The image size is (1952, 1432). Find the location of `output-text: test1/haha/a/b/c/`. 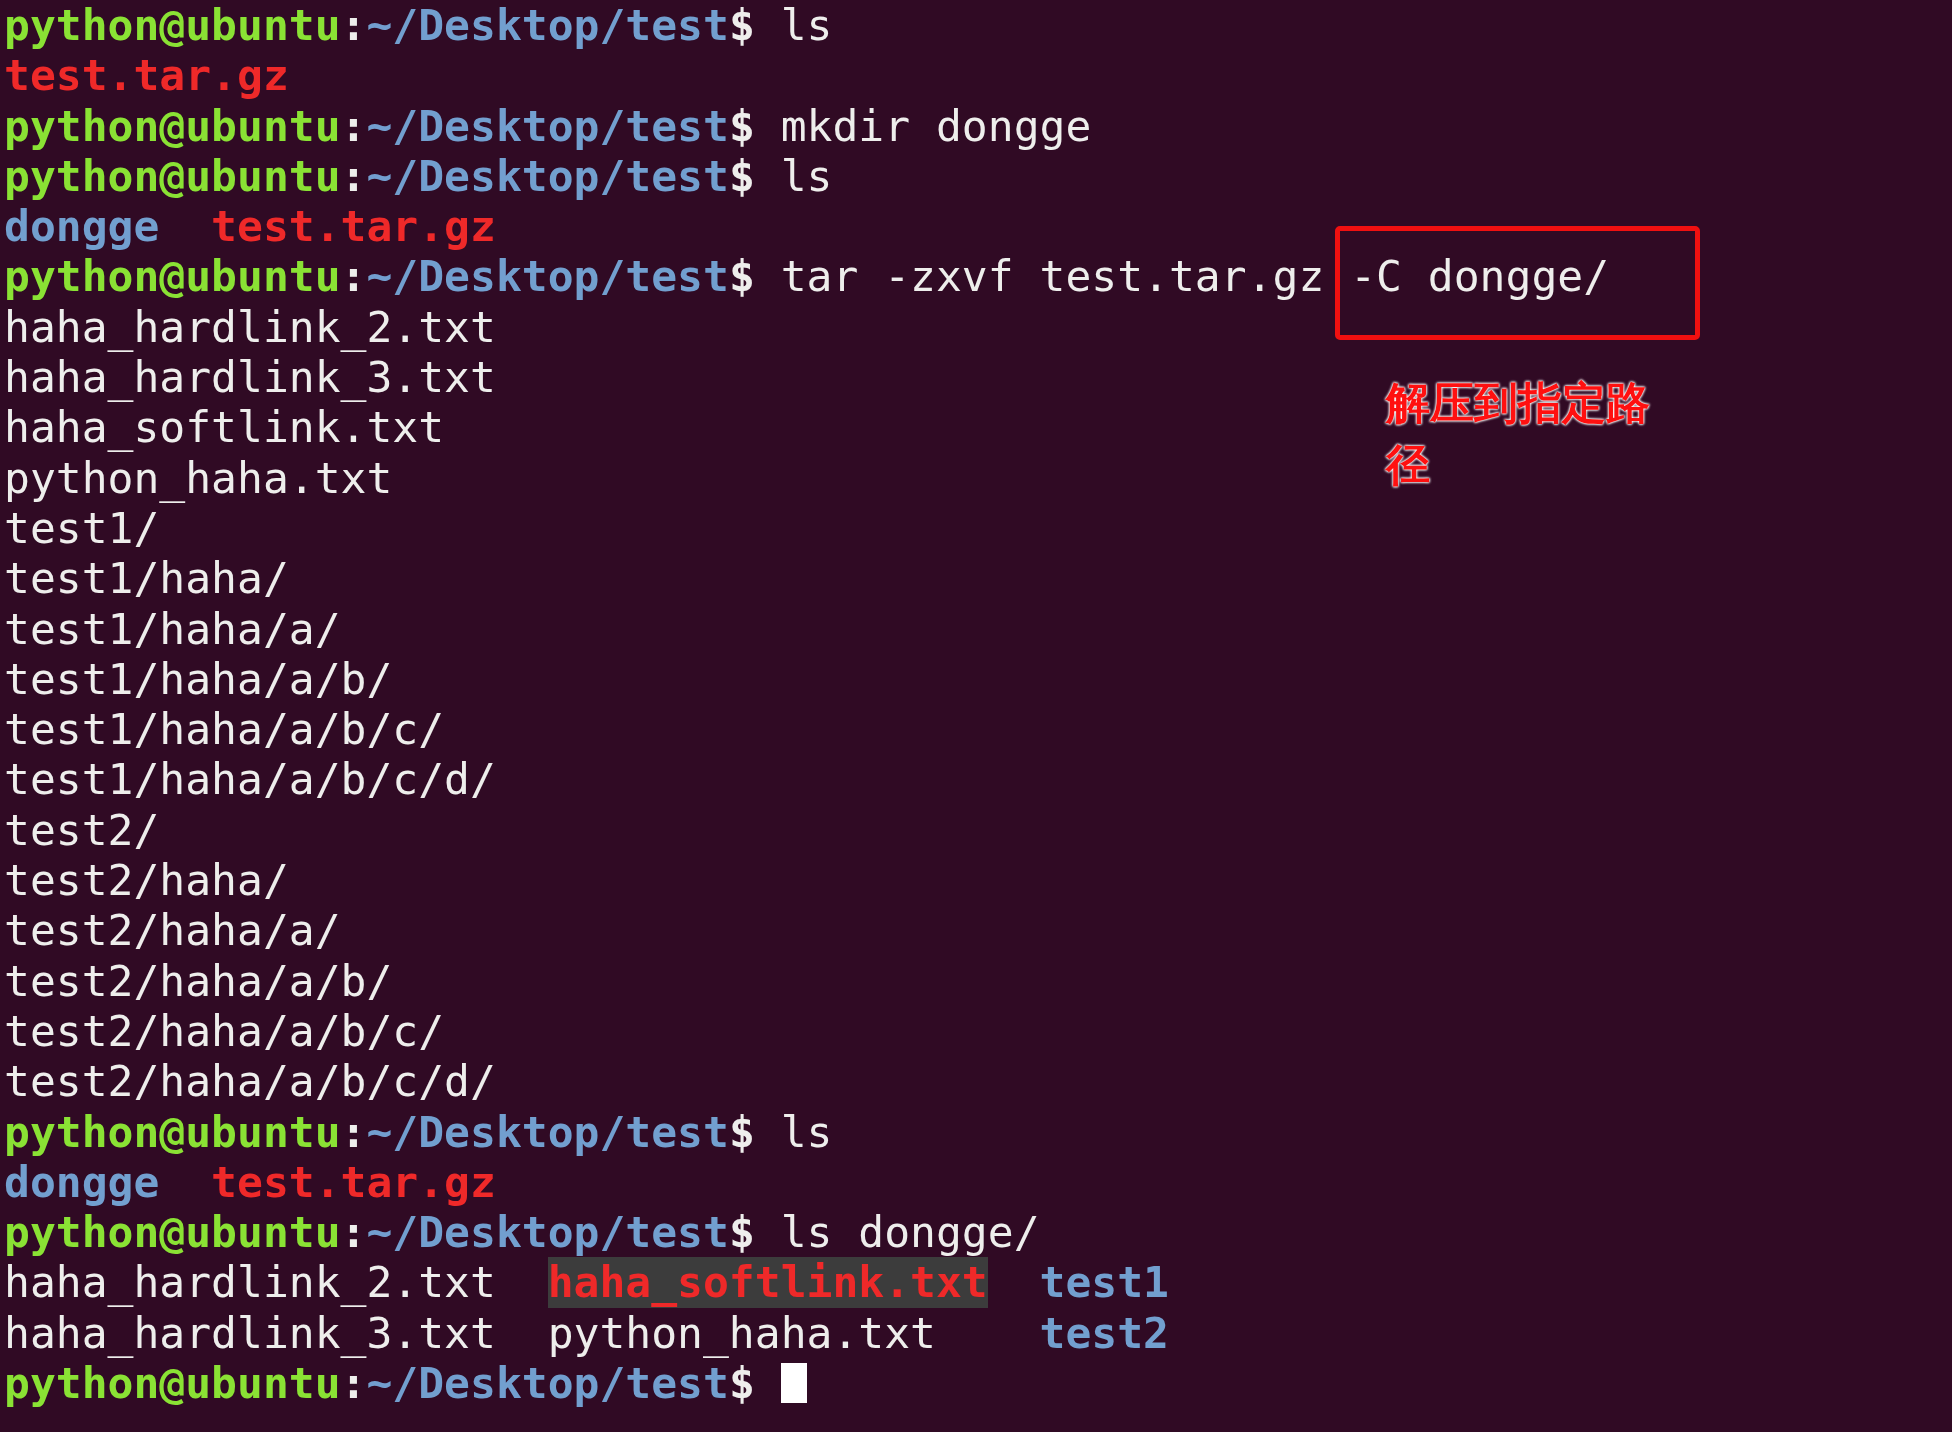

output-text: test1/haha/a/b/c/ is located at coordinates (224, 729).